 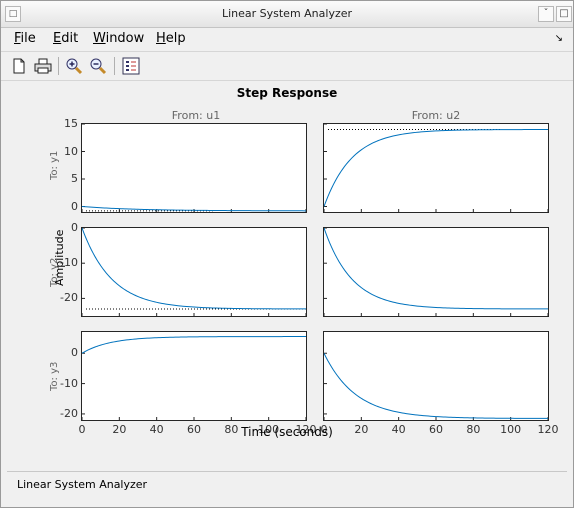 I want to click on column-label-u2: From: u2, so click(x=436, y=115).